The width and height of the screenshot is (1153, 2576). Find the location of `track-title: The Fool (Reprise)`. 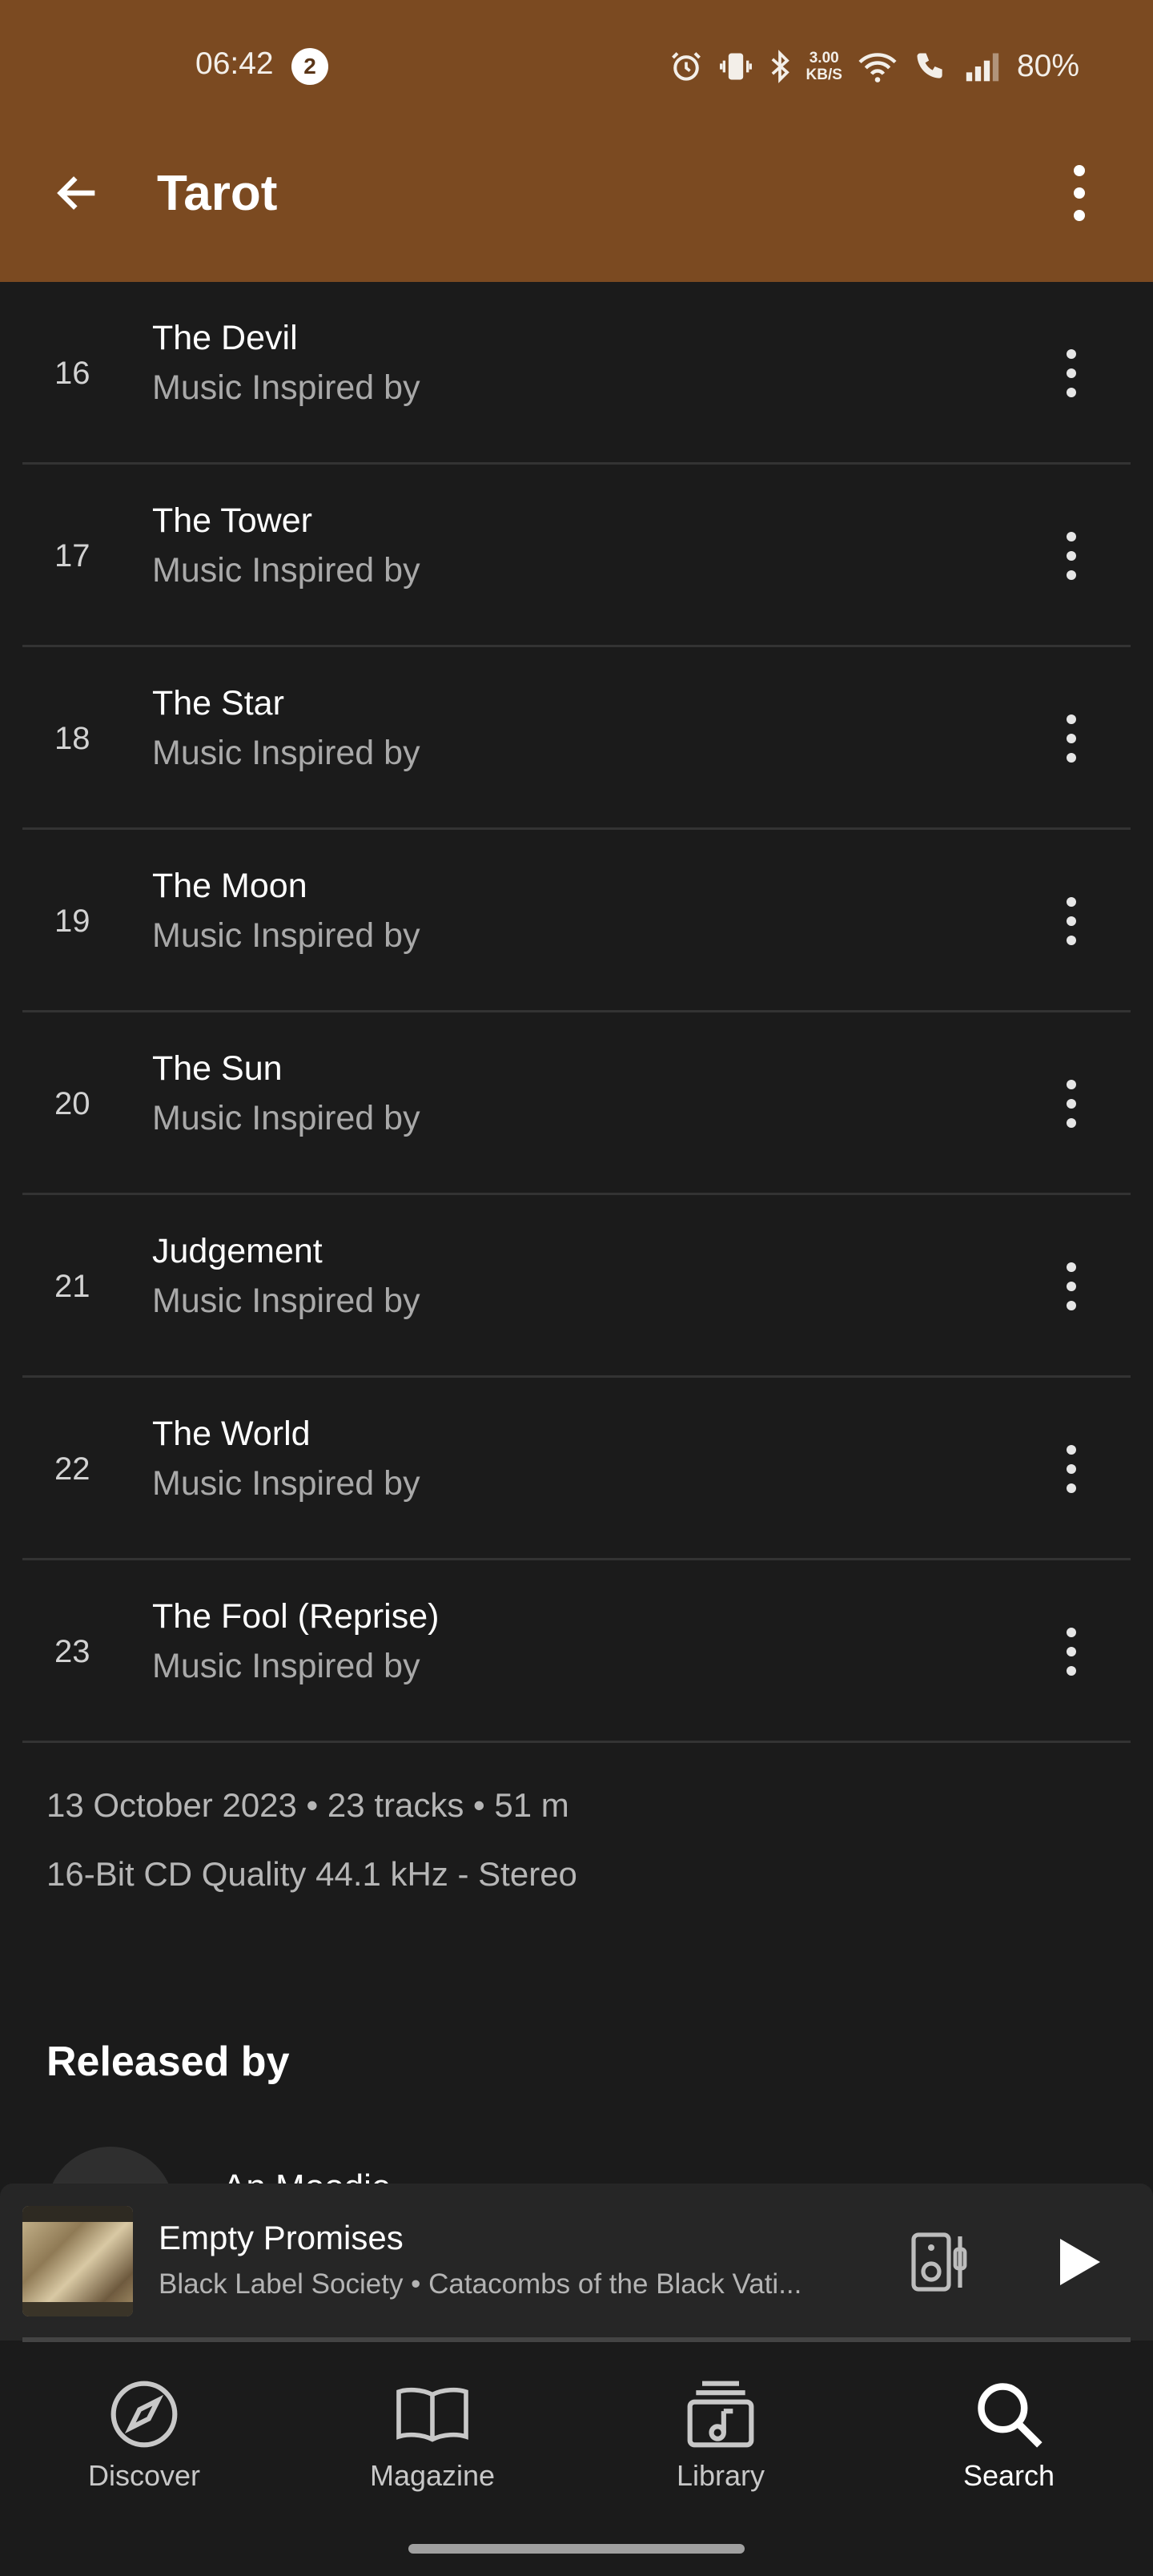

track-title: The Fool (Reprise) is located at coordinates (296, 1616).